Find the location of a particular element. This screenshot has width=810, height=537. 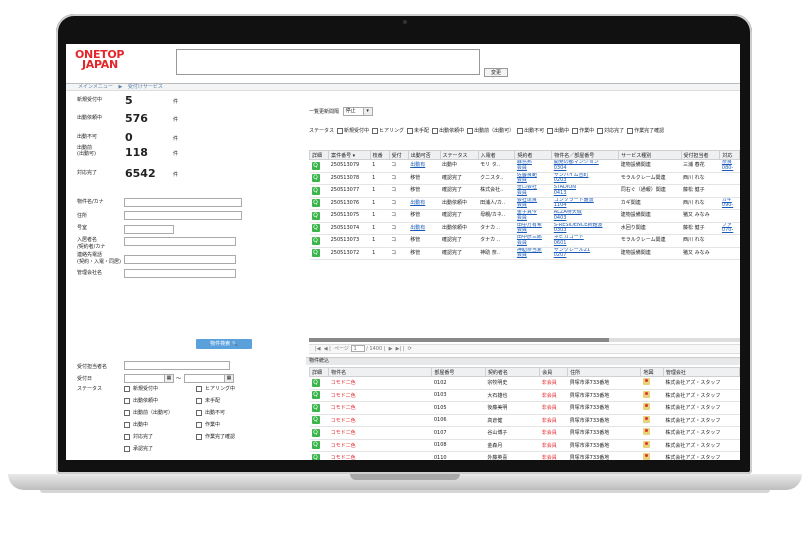

status-filter-7: 作業中 is located at coordinates (583, 130).